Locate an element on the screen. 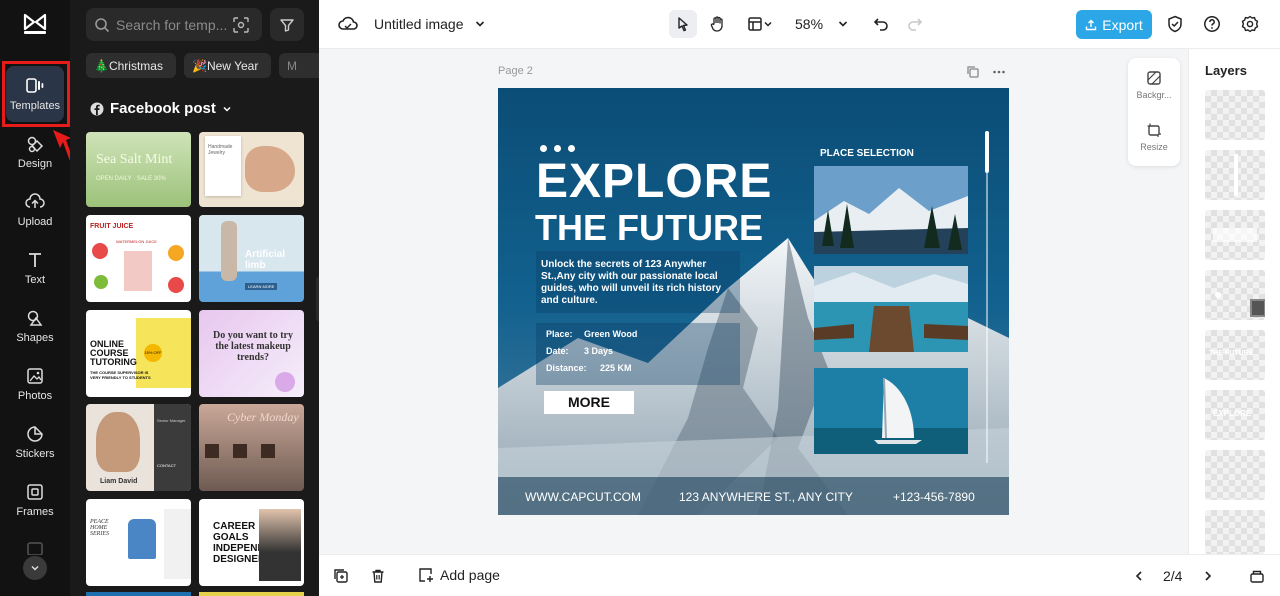 The height and width of the screenshot is (596, 1280). hand-tool-button is located at coordinates (718, 24).